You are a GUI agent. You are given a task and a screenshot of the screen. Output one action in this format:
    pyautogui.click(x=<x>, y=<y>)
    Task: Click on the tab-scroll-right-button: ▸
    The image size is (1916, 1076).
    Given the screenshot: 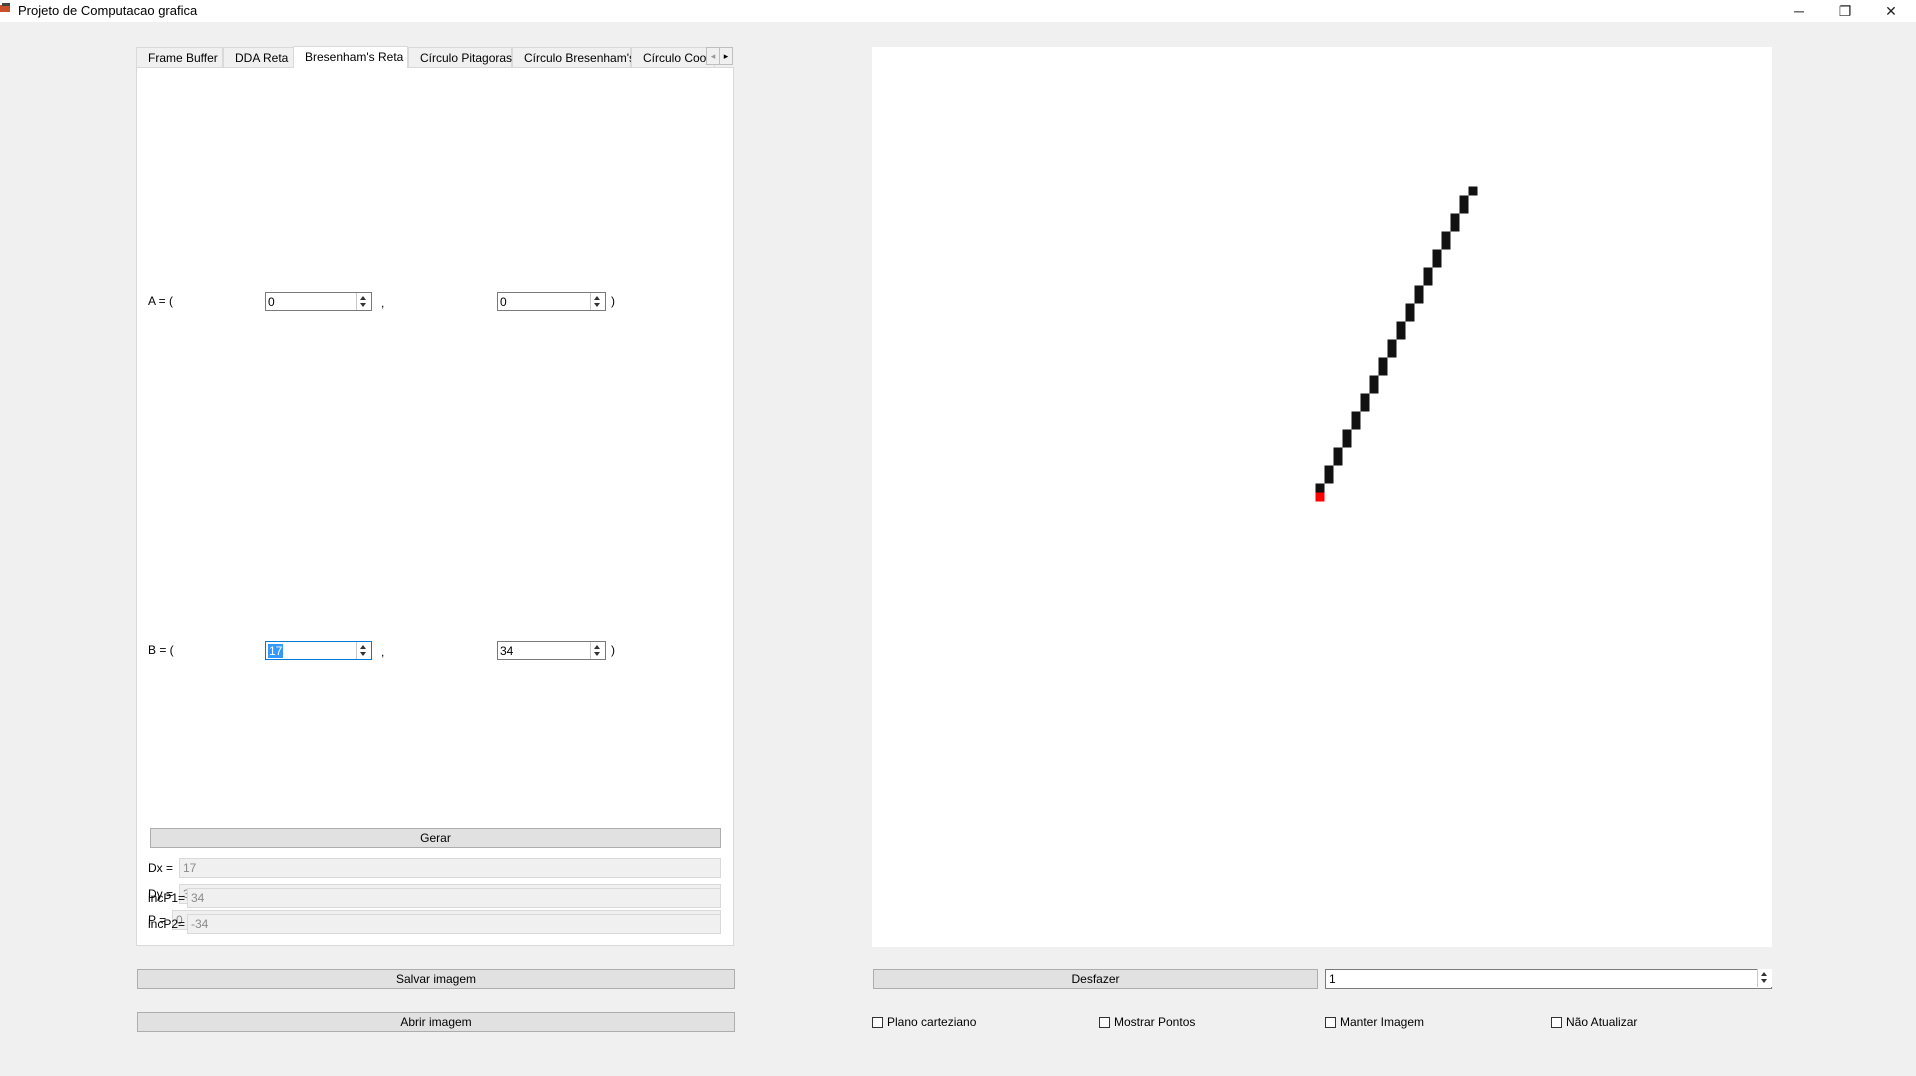 What is the action you would take?
    pyautogui.click(x=726, y=56)
    